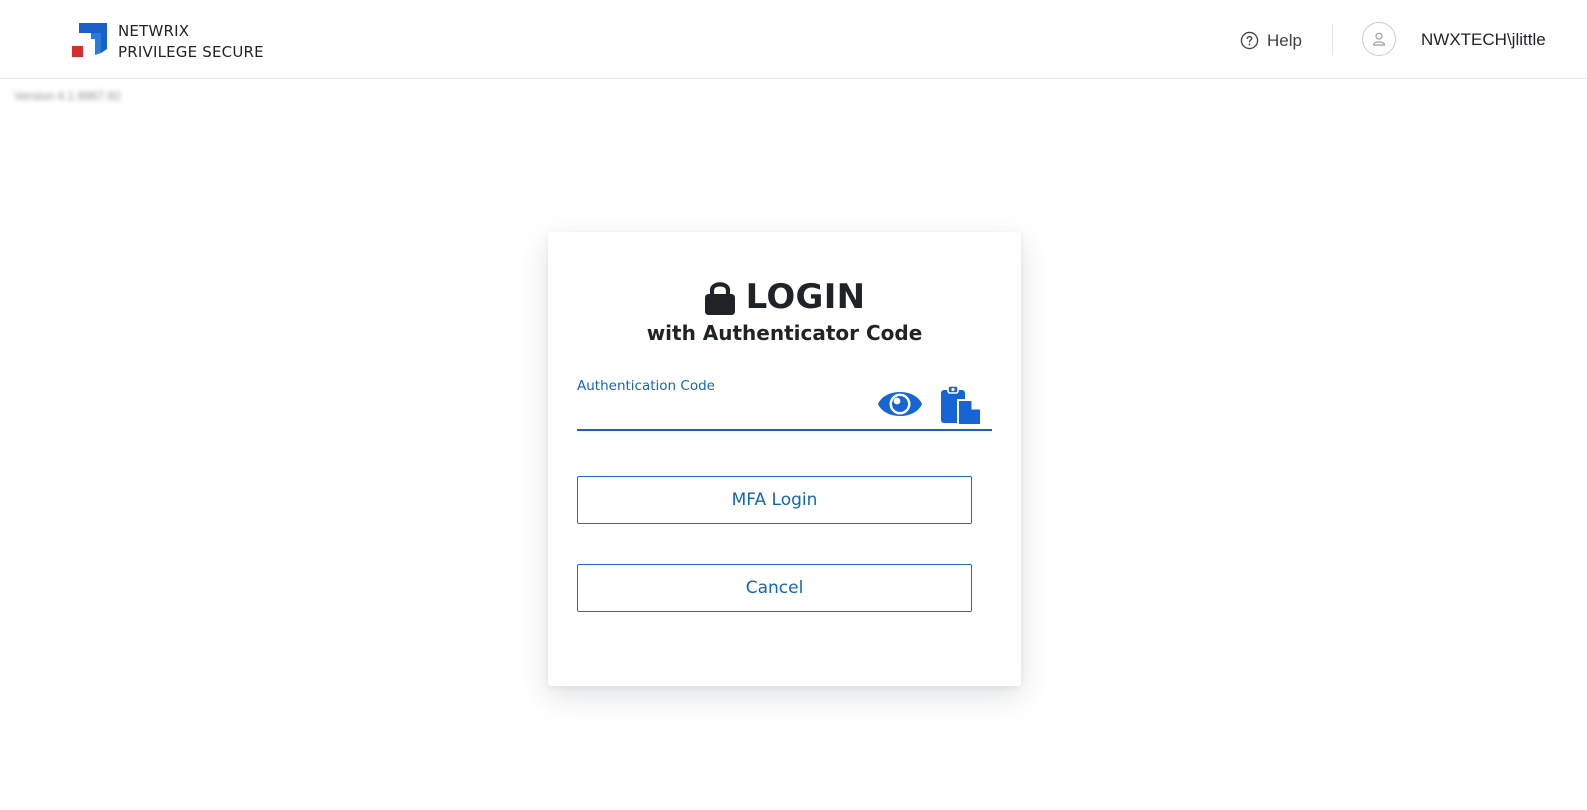 The image size is (1587, 810). I want to click on user-avatar, so click(1379, 39).